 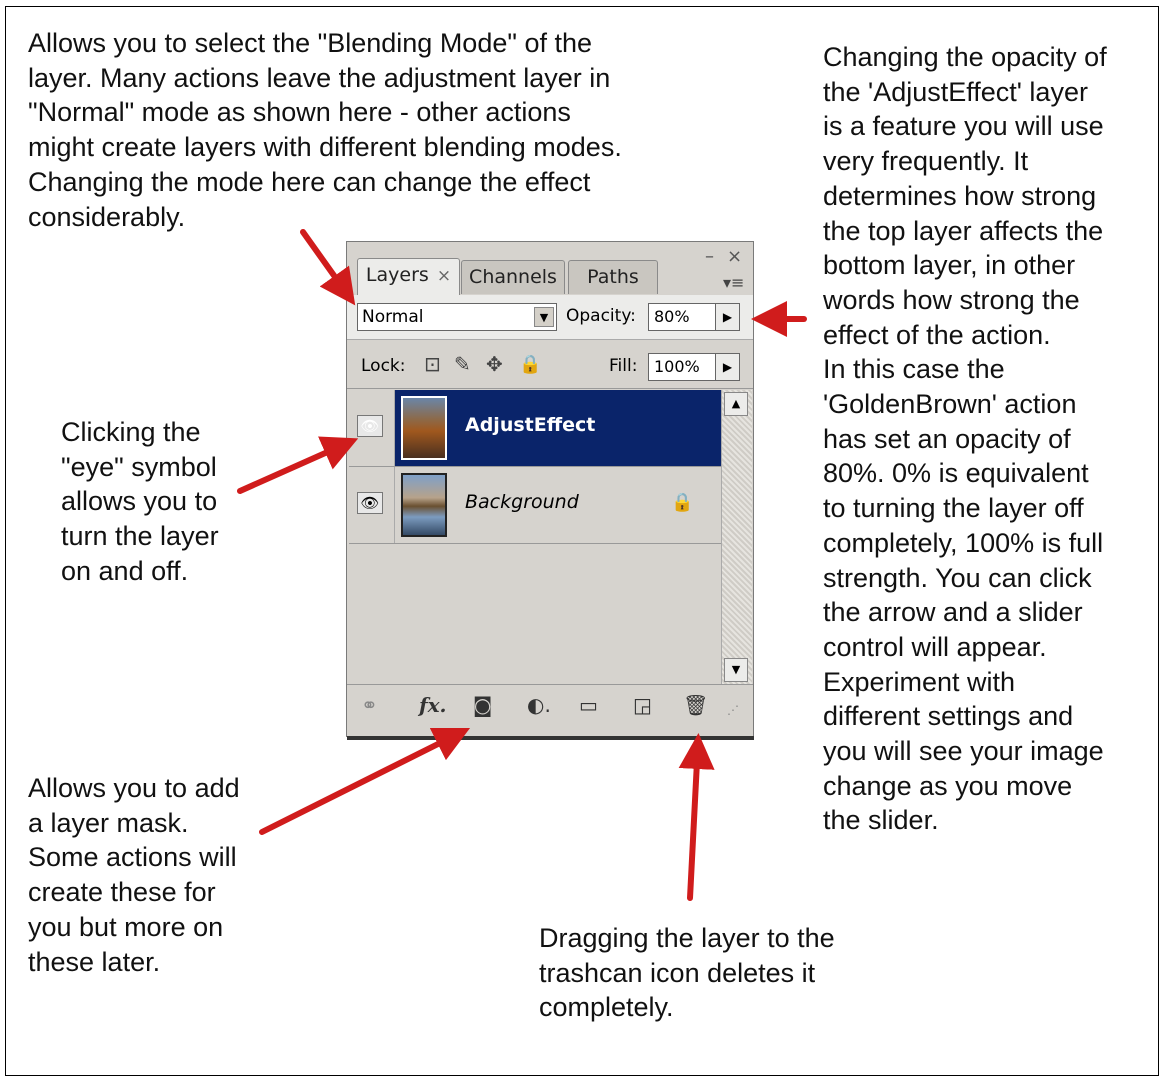 I want to click on layer-style-fx-icon: fx., so click(x=433, y=705).